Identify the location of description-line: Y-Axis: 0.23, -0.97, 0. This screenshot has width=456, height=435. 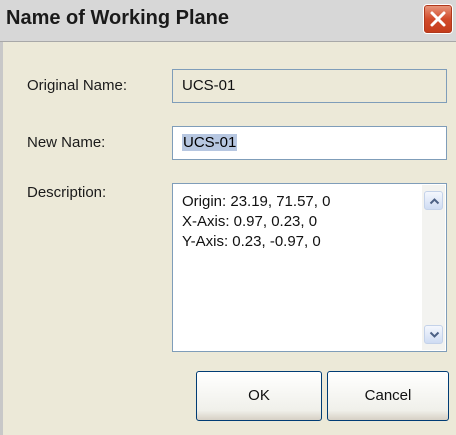
(251, 241).